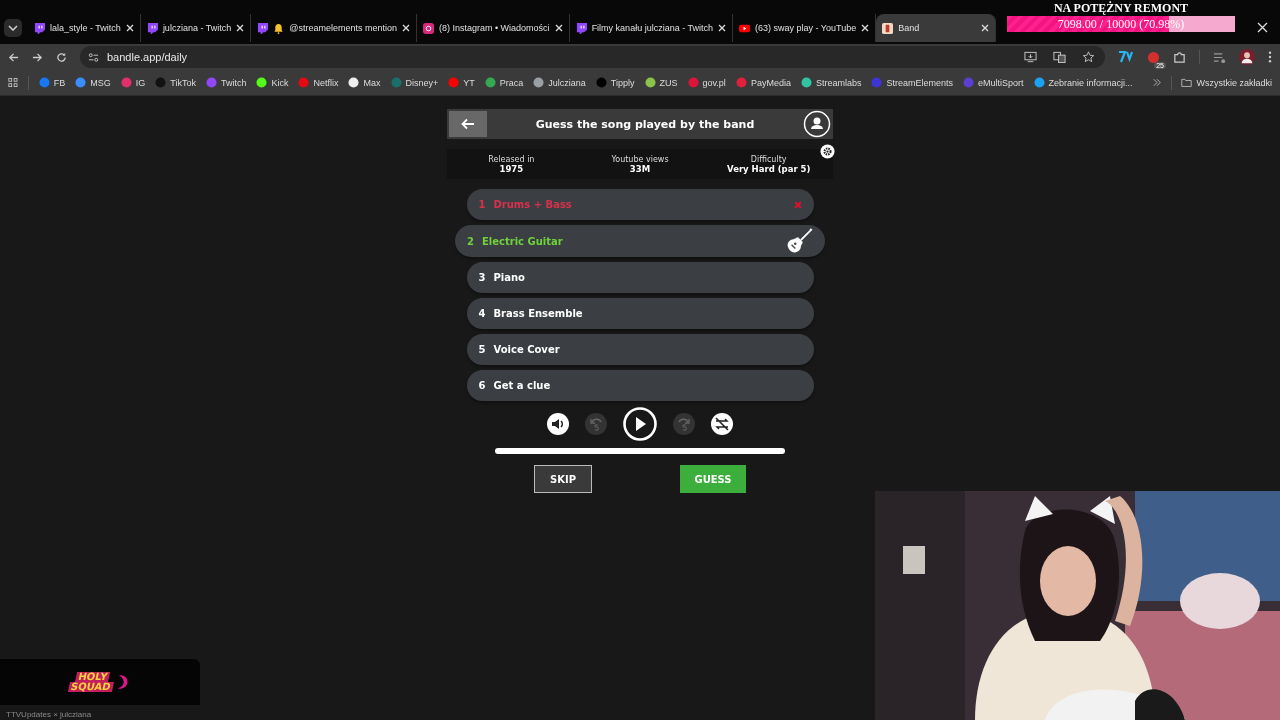  Describe the element at coordinates (1247, 57) in the screenshot. I see `profile-avatar` at that location.